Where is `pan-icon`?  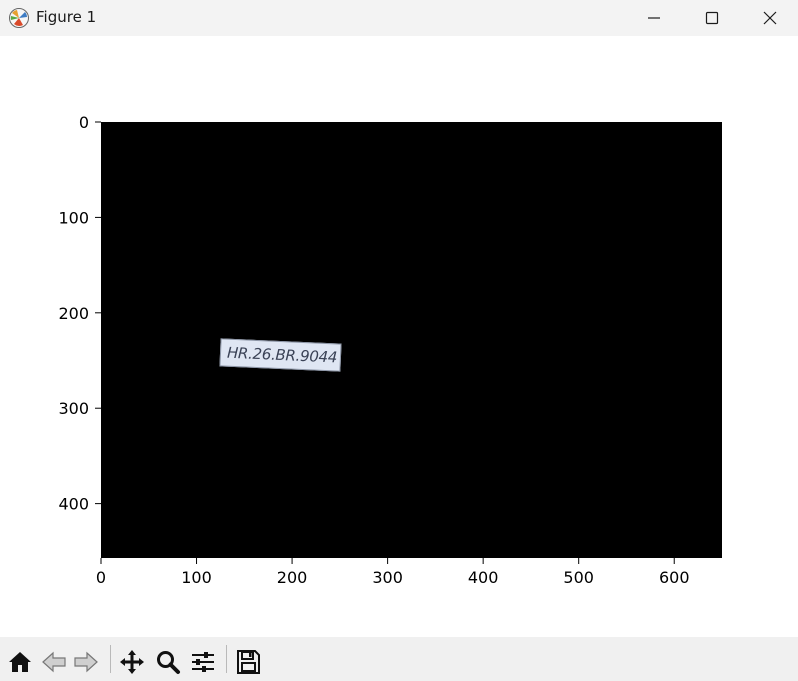 pan-icon is located at coordinates (132, 662).